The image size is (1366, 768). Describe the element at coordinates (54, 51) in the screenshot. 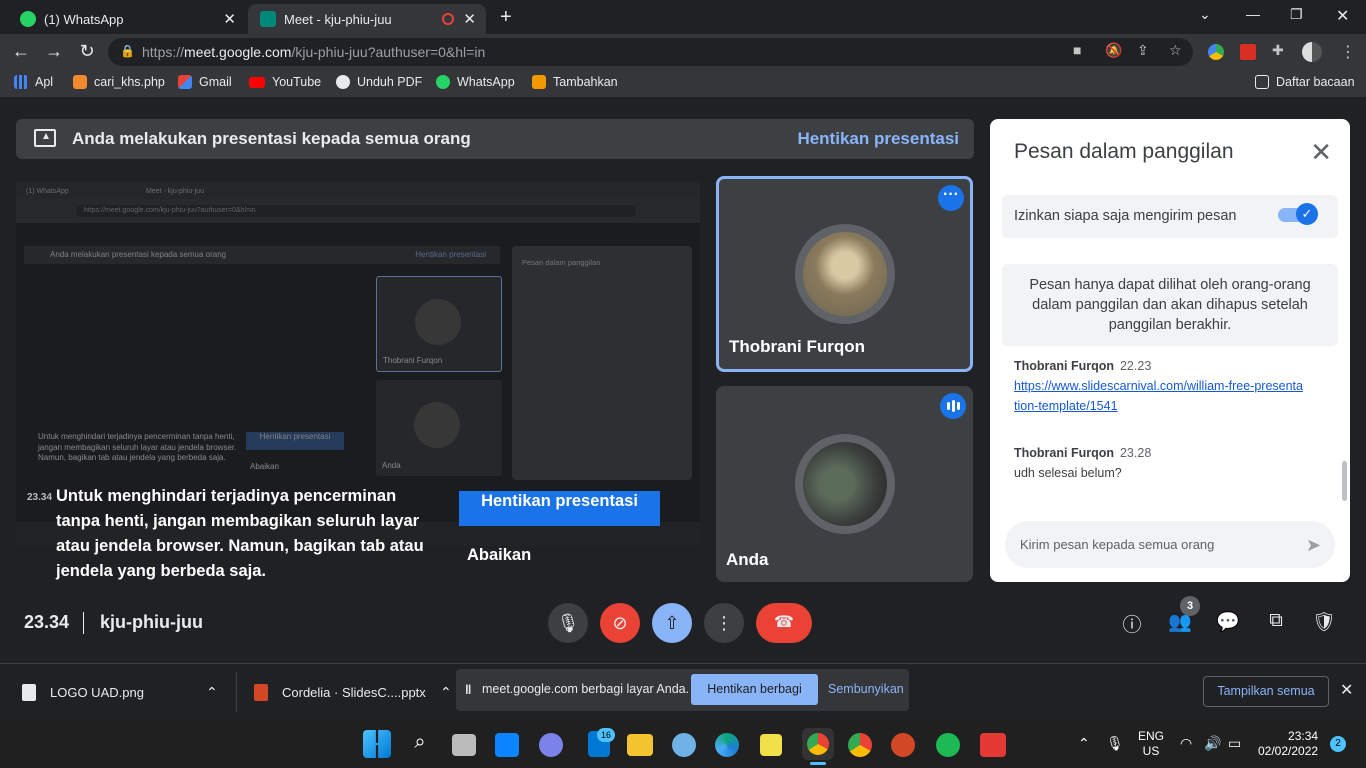

I see `forward-icon: →` at that location.